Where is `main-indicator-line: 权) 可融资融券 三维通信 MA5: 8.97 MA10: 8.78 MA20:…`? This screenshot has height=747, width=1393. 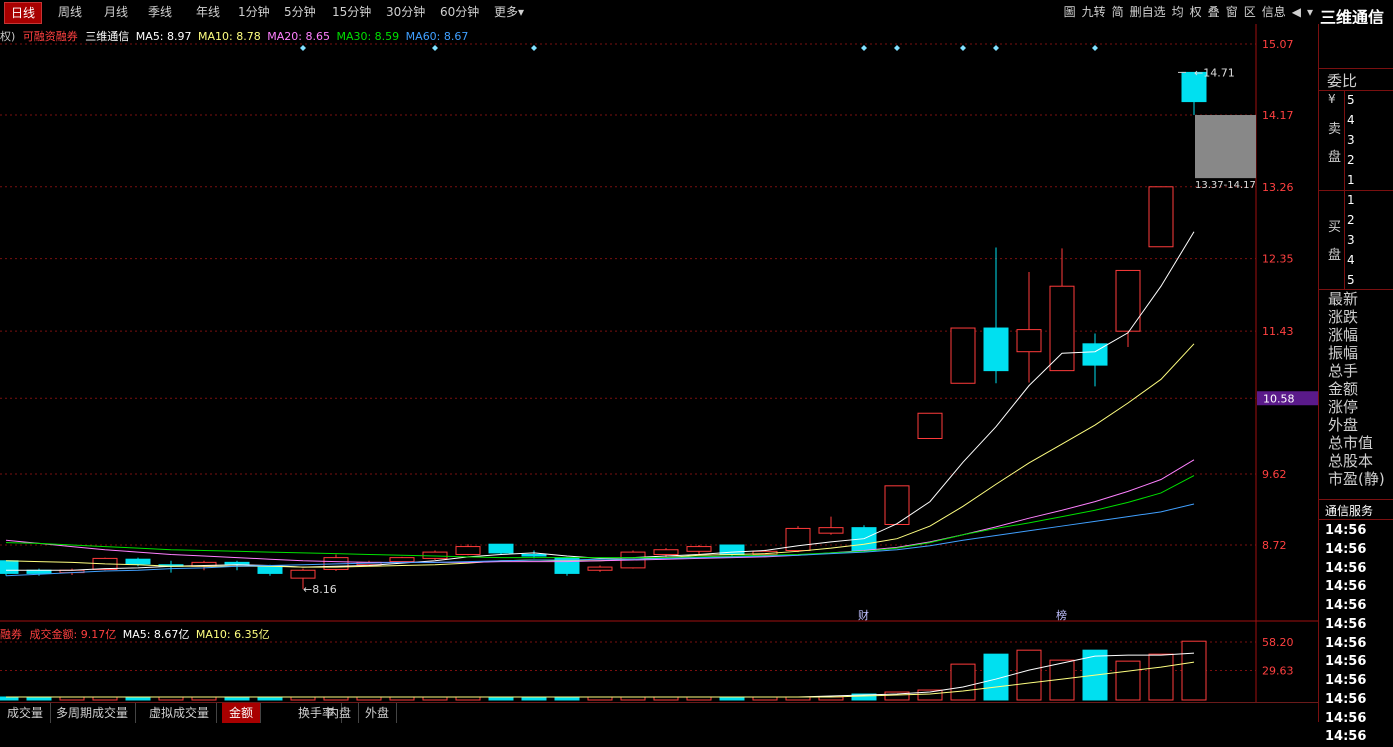
main-indicator-line: 权) 可融资融券 三维通信 MA5: 8.97 MA10: 8.78 MA20:… is located at coordinates (234, 36).